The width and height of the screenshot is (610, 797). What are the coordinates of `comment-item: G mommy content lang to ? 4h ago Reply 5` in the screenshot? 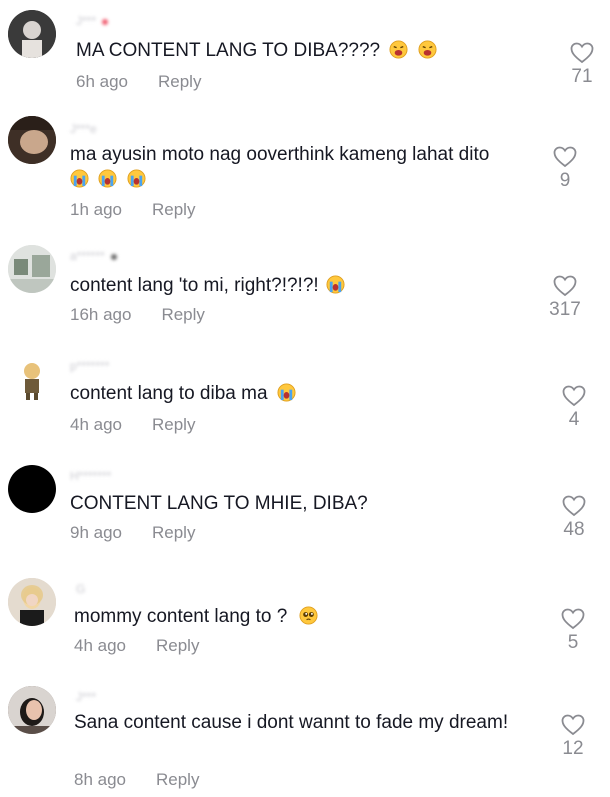 It's located at (305, 625).